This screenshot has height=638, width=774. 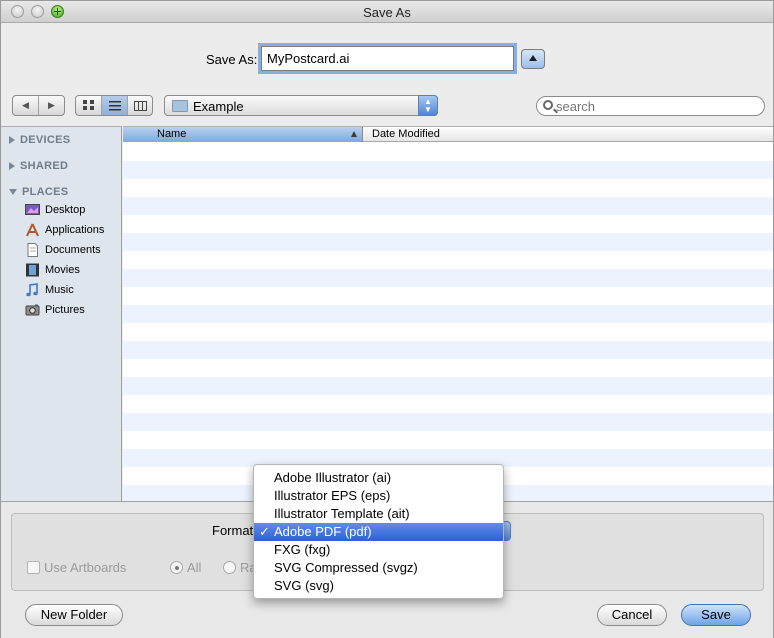 I want to click on icon-view-button, so click(x=89, y=105).